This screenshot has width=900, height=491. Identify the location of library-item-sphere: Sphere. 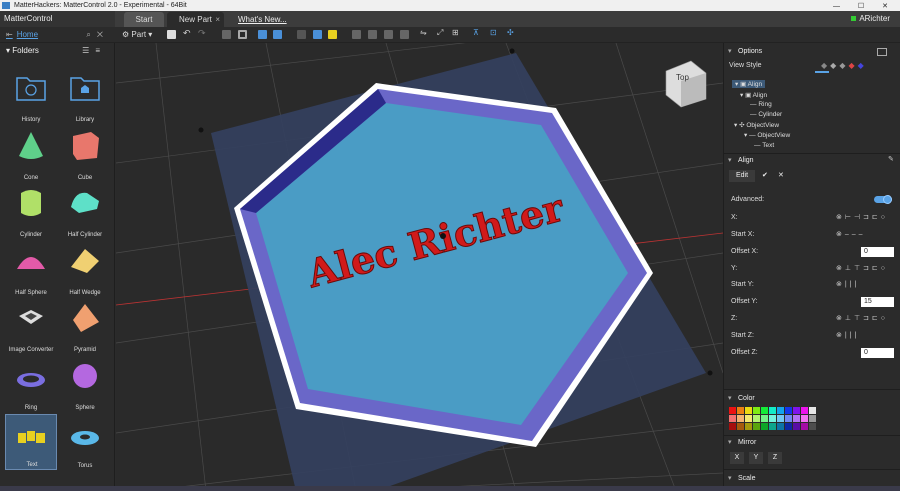
(85, 384).